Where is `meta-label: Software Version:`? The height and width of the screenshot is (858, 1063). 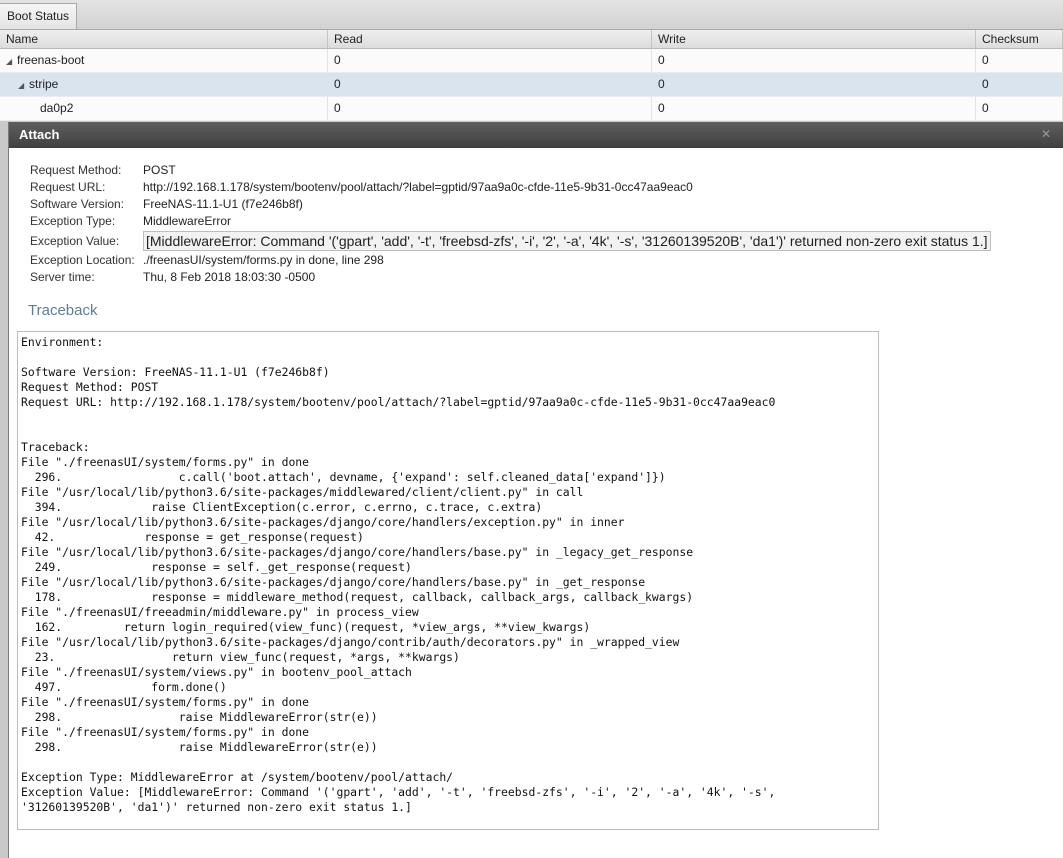 meta-label: Software Version: is located at coordinates (77, 204).